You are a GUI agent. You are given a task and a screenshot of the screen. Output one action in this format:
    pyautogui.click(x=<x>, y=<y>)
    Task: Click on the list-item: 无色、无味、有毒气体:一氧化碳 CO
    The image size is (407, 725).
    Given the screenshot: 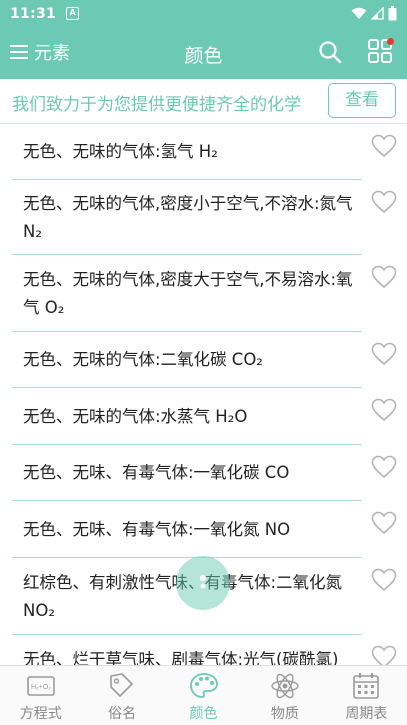 What is the action you would take?
    pyautogui.click(x=203, y=473)
    